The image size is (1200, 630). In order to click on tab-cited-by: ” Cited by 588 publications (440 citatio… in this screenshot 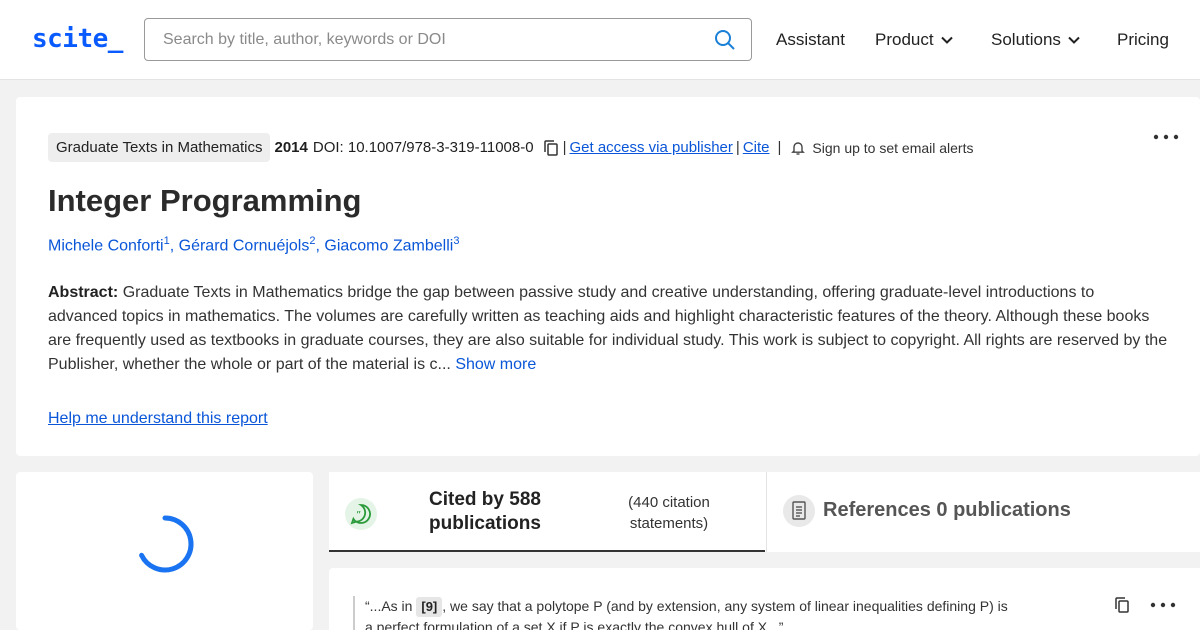, I will do `click(547, 512)`.